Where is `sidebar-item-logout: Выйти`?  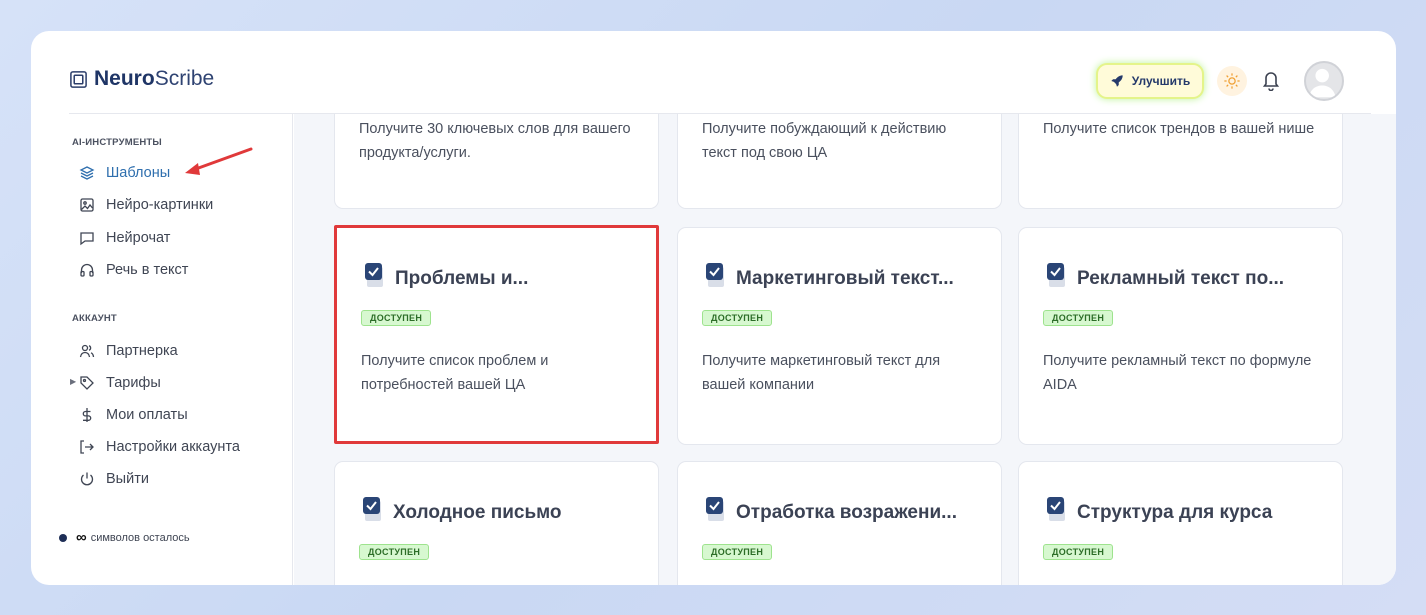 sidebar-item-logout: Выйти is located at coordinates (114, 479).